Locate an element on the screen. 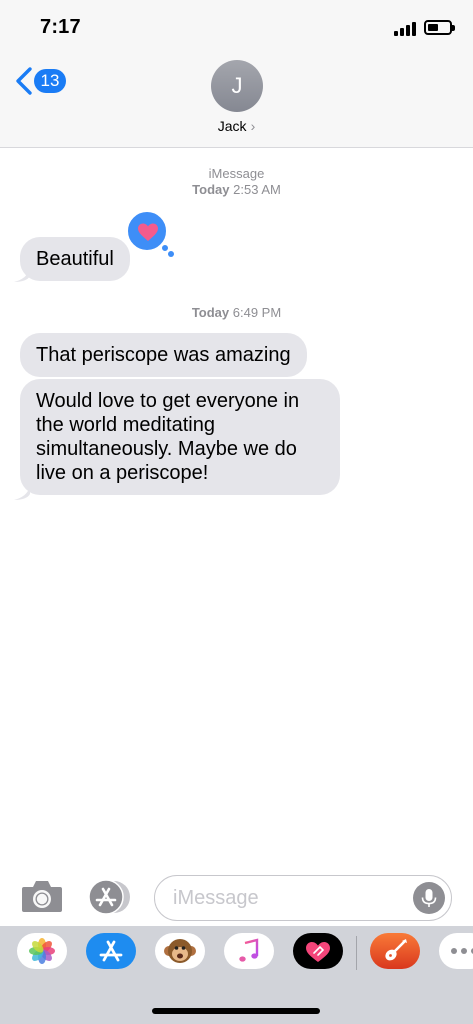 The image size is (473, 1024). service-label: iMessage is located at coordinates (236, 173).